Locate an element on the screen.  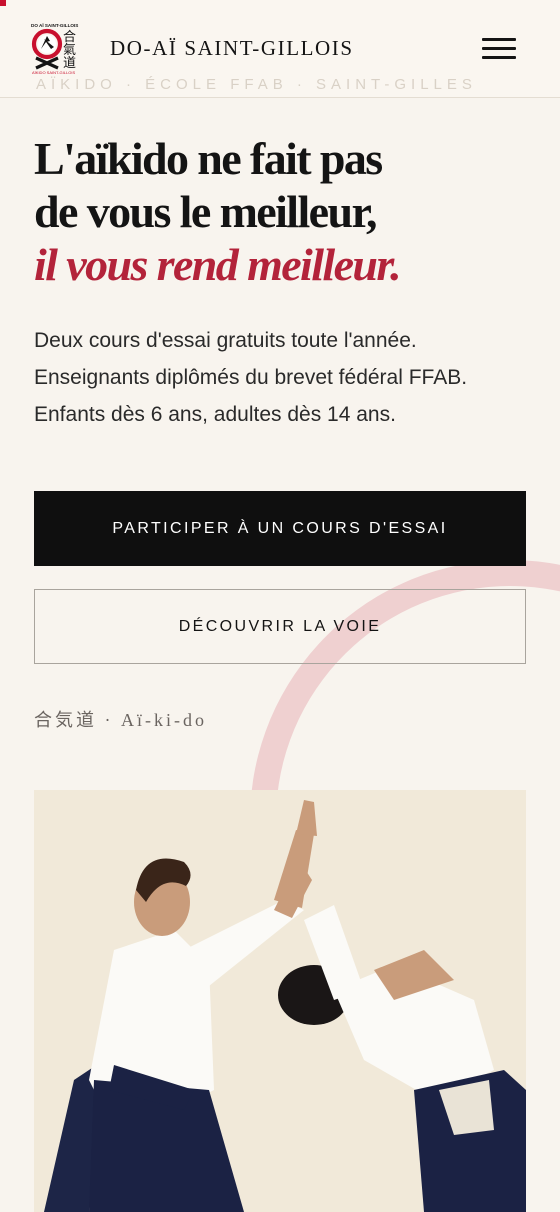
menu-bar-middle is located at coordinates (499, 48).